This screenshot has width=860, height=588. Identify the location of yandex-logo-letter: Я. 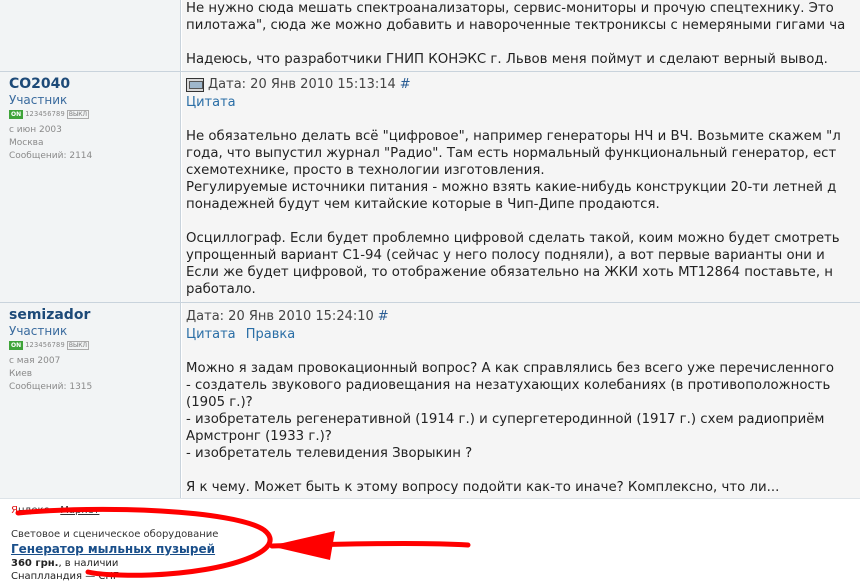
(14, 510).